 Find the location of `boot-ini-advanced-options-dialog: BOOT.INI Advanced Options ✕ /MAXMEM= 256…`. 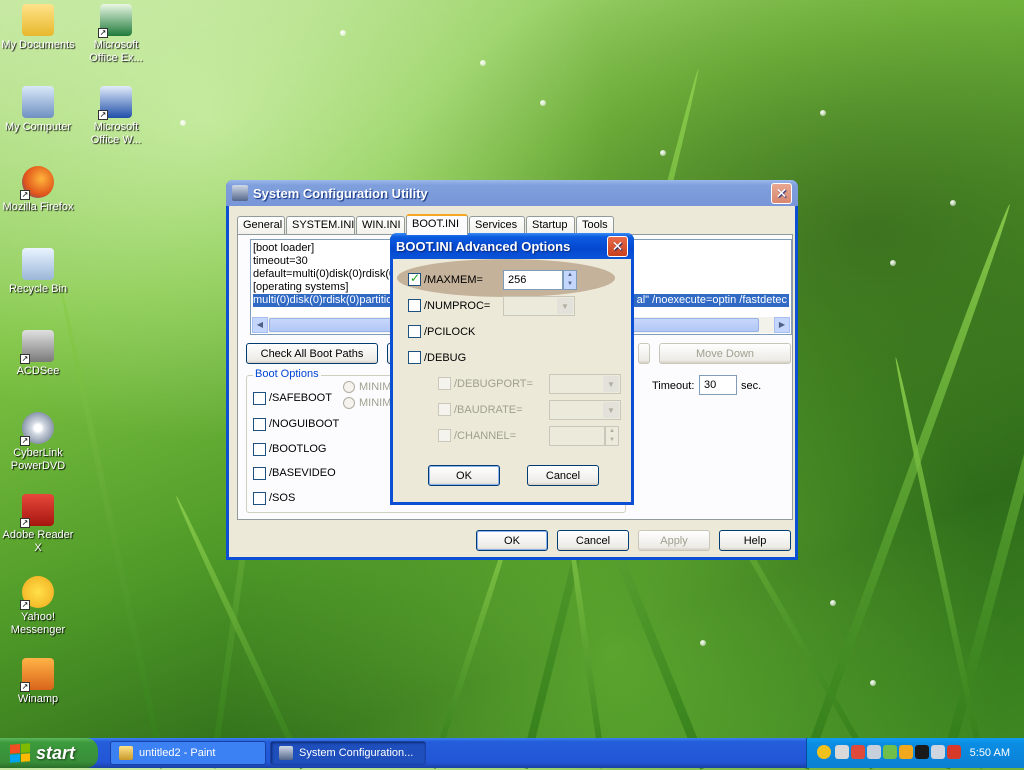

boot-ini-advanced-options-dialog: BOOT.INI Advanced Options ✕ /MAXMEM= 256… is located at coordinates (512, 369).